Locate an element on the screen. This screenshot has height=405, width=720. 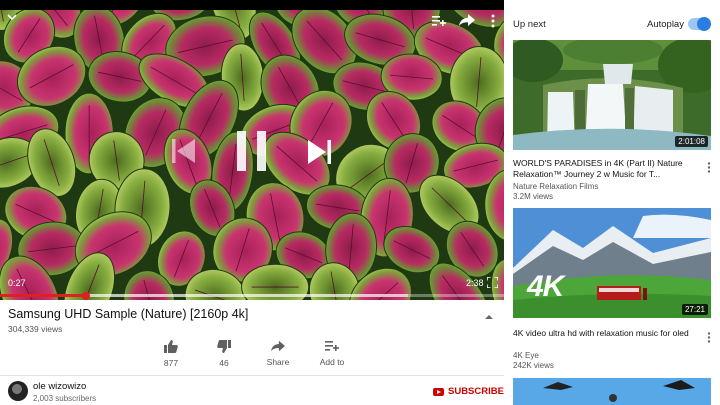
like-button: 877 is located at coordinates (171, 354).